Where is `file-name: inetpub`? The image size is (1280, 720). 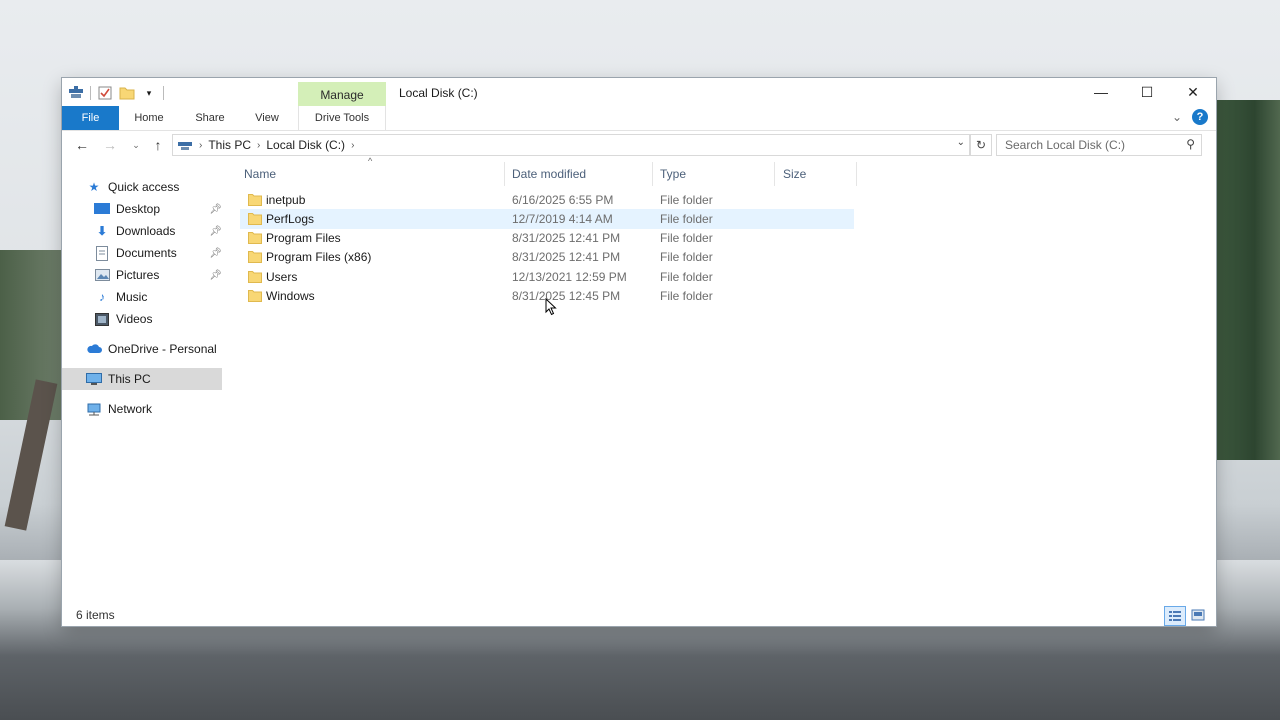 file-name: inetpub is located at coordinates (286, 200).